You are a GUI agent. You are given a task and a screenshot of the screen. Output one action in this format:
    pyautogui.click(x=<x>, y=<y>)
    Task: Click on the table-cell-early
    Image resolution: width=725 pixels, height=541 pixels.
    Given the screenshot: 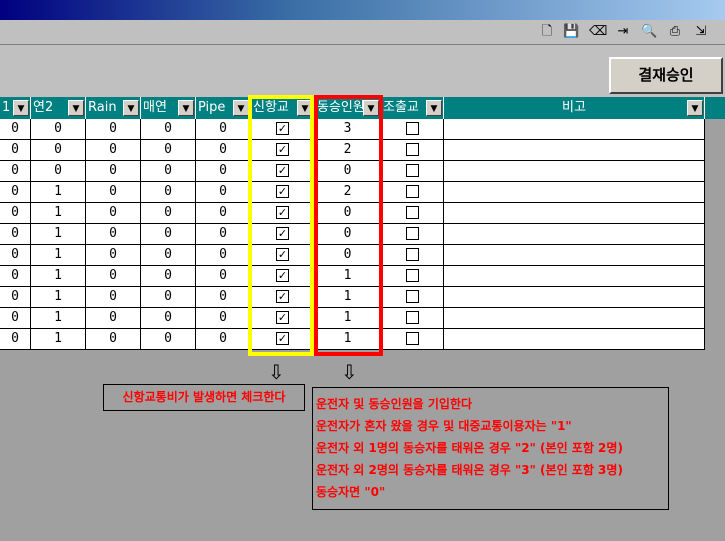 What is the action you would take?
    pyautogui.click(x=412, y=297)
    